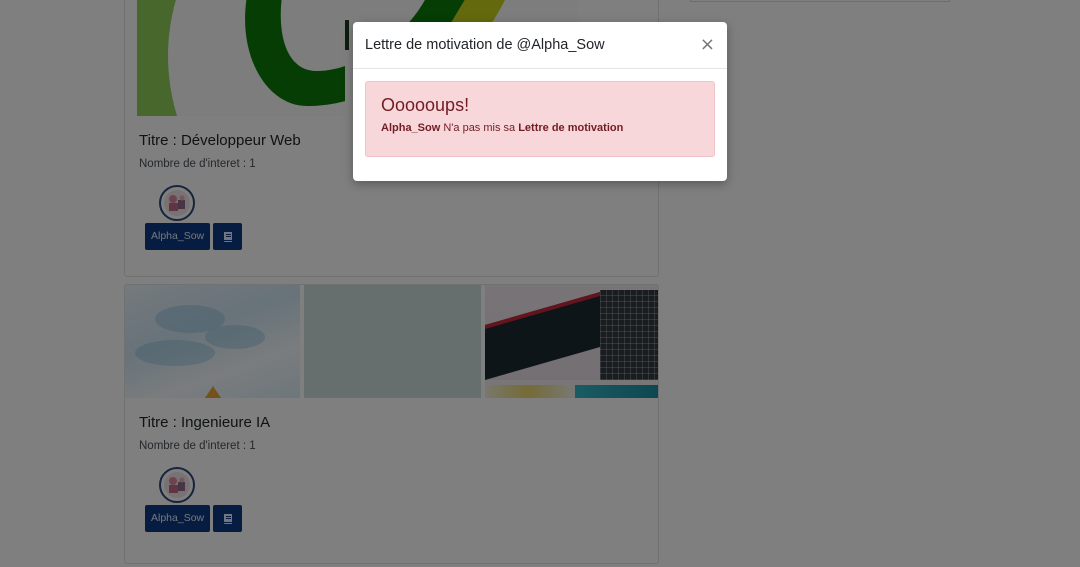 This screenshot has width=1080, height=567. Describe the element at coordinates (571, 128) in the screenshot. I see `alert-document-name: Lettre de motivation` at that location.